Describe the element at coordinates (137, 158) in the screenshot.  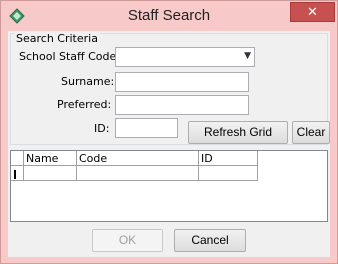
I see `column-header-code: Code` at that location.